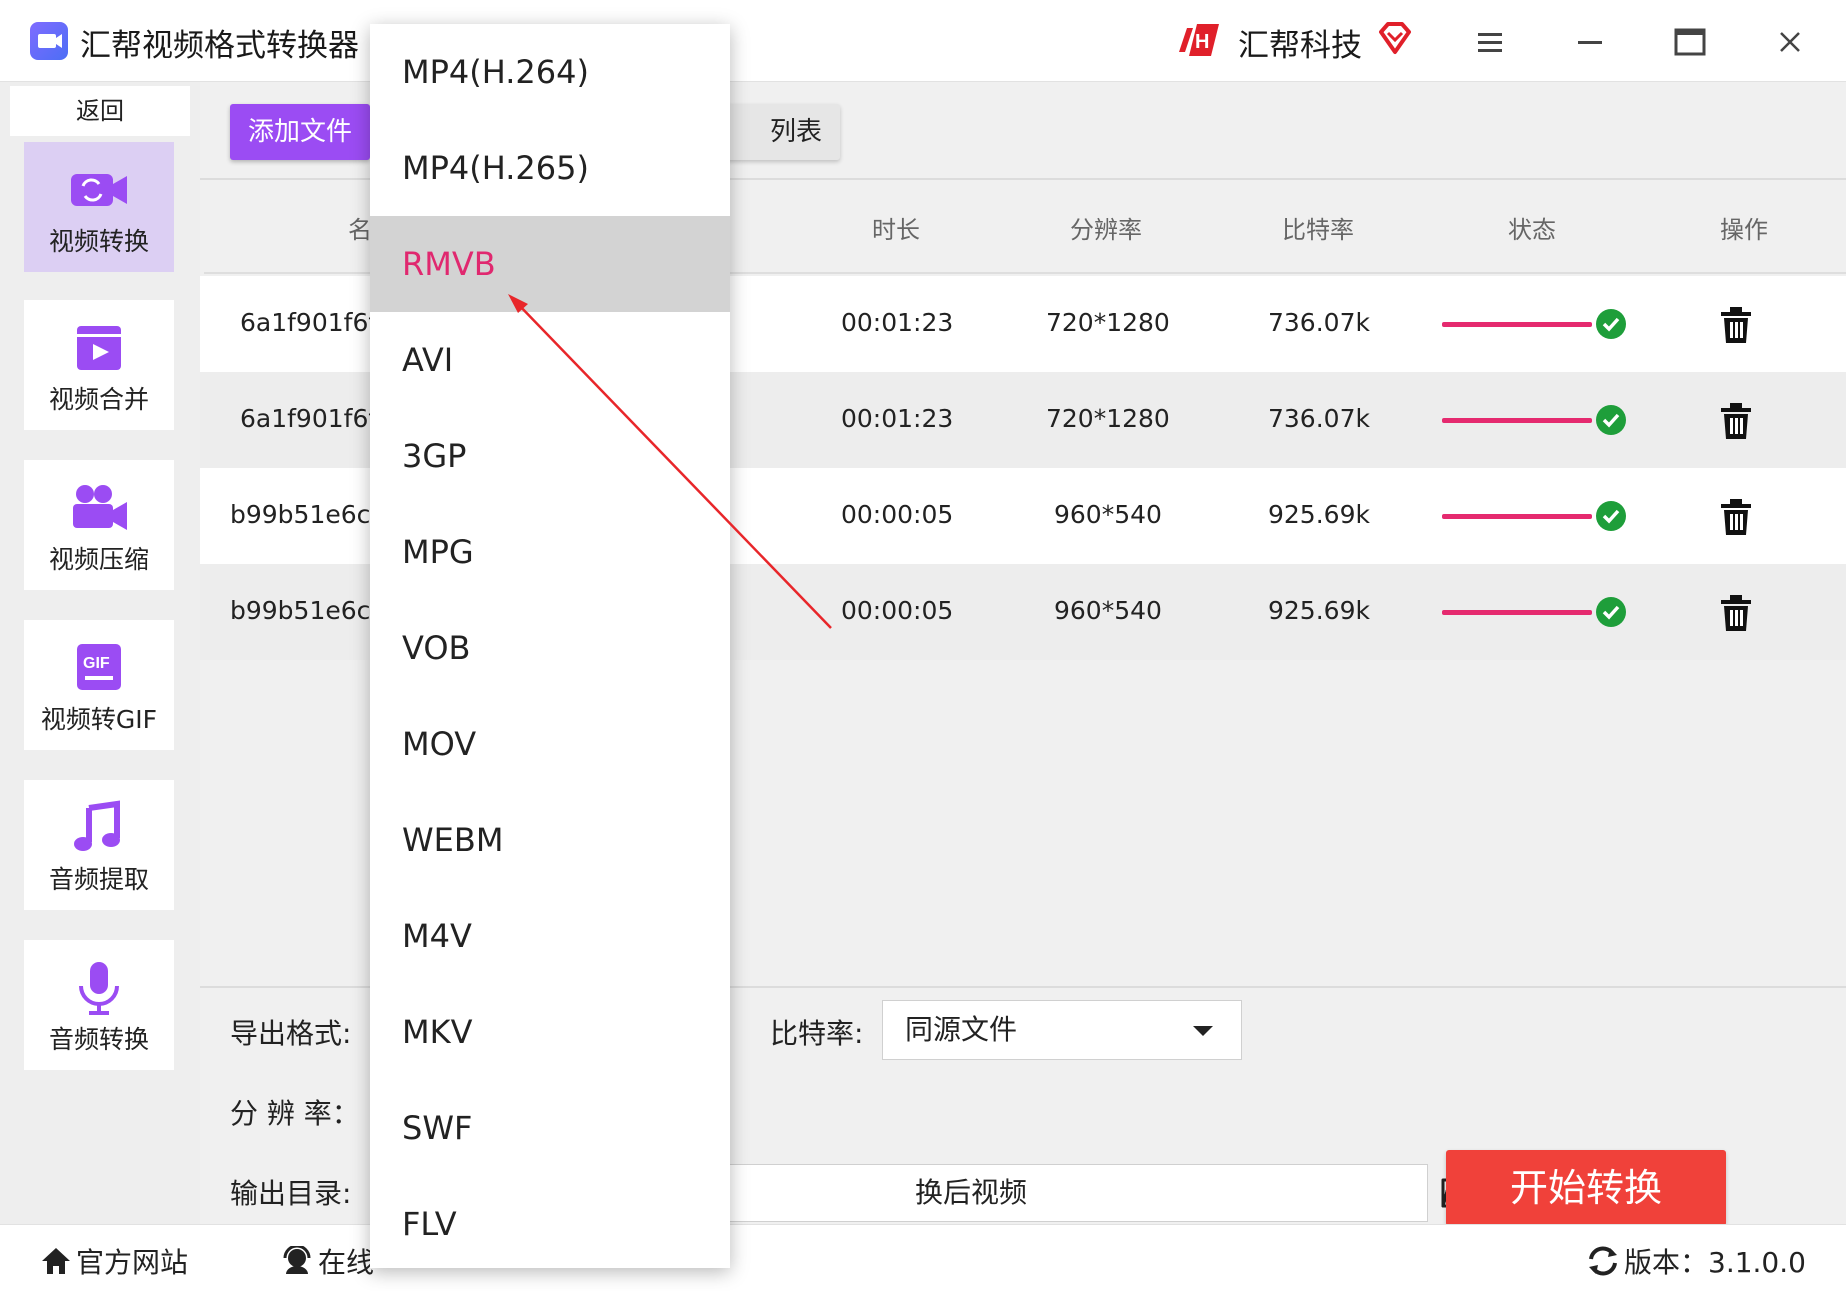  I want to click on bitrate-value: 同源文件, so click(961, 1029).